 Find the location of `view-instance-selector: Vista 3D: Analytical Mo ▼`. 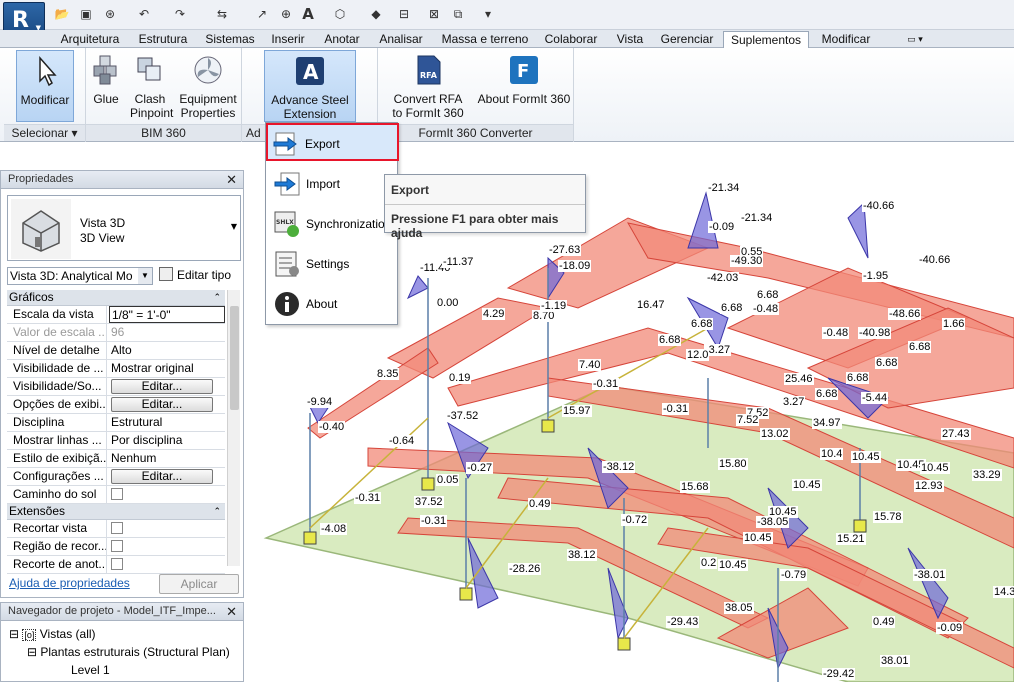

view-instance-selector: Vista 3D: Analytical Mo ▼ is located at coordinates (80, 276).